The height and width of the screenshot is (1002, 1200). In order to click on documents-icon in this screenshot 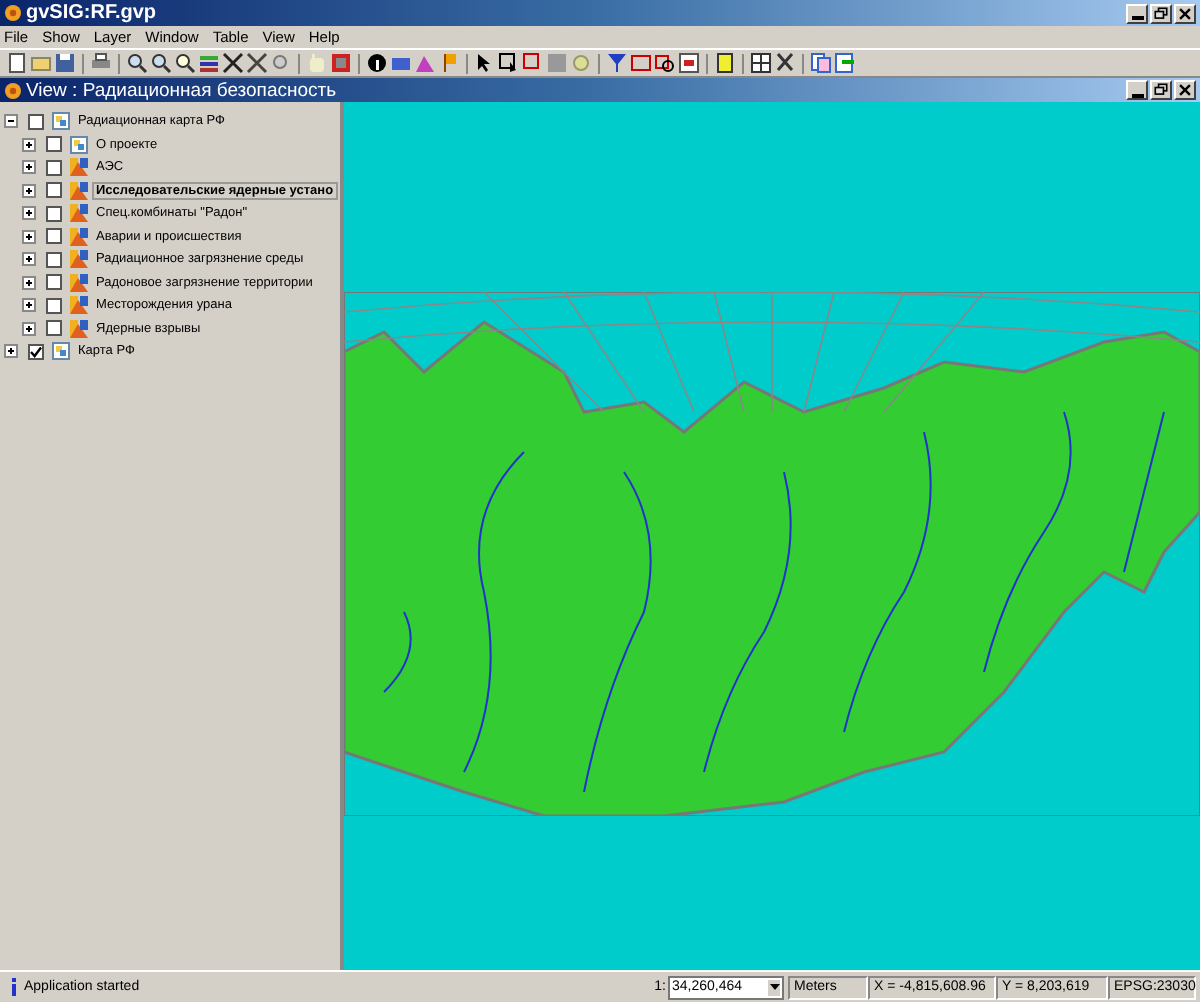, I will do `click(821, 63)`.